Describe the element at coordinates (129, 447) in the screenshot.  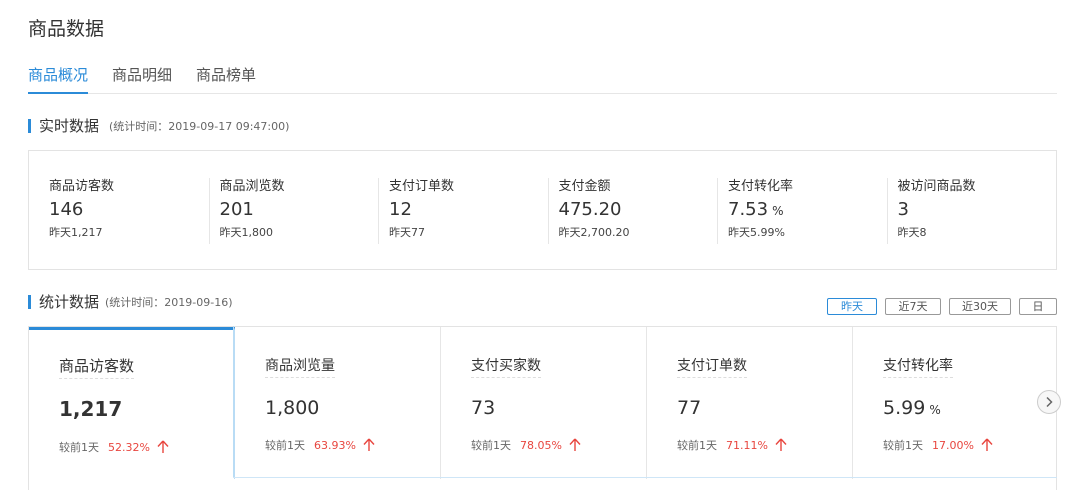
I see `compare-change: 52.32%` at that location.